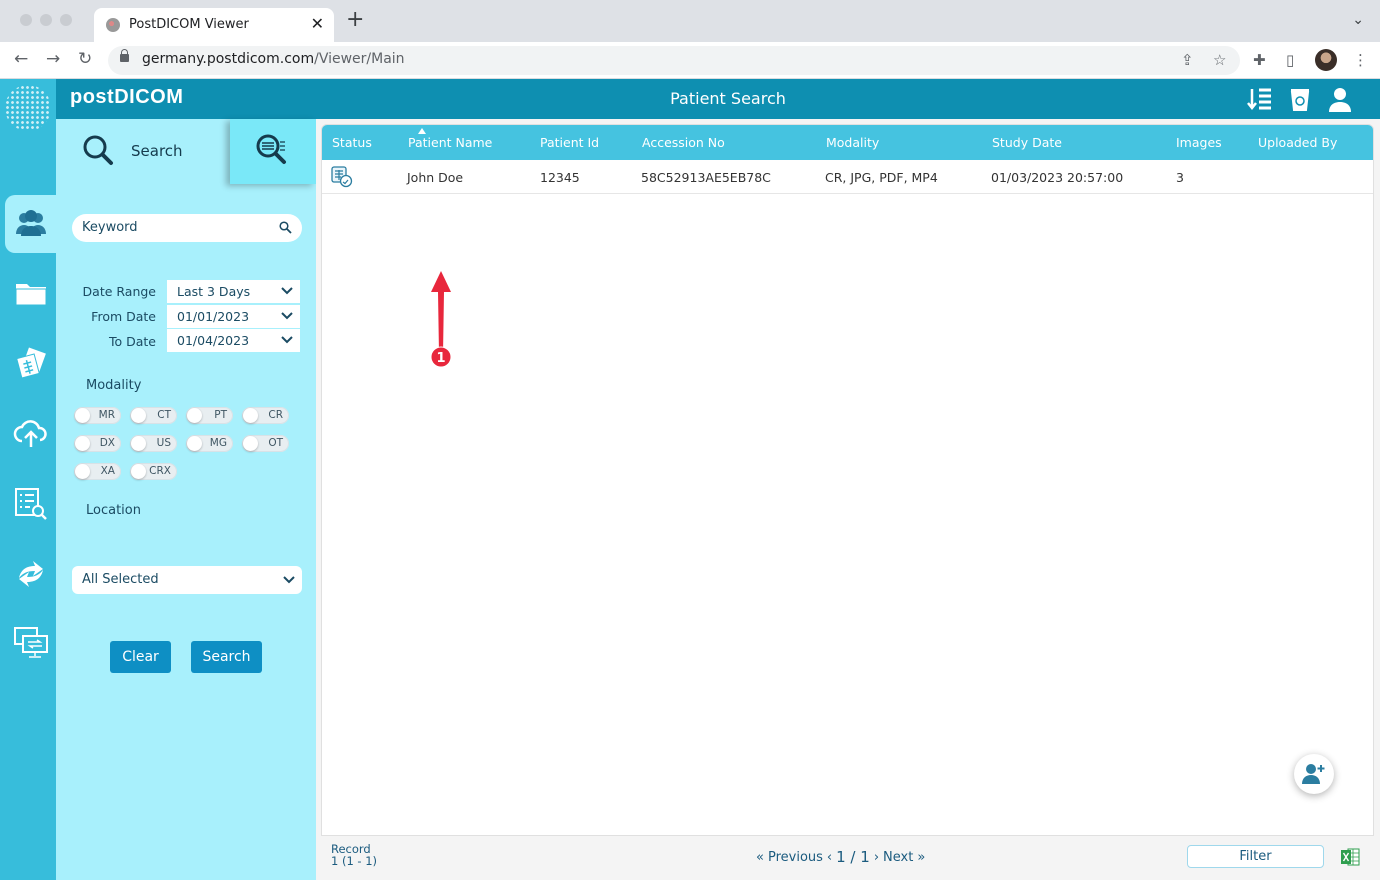 This screenshot has height=880, width=1380. Describe the element at coordinates (1358, 20) in the screenshot. I see `tab-list-chevron-icon: ⌄` at that location.